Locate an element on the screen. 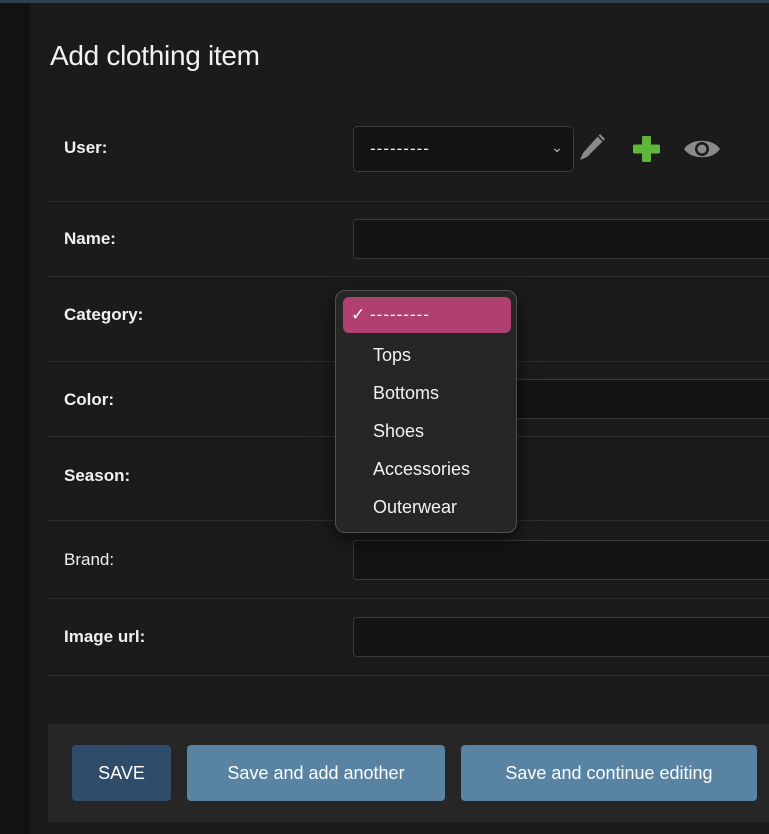 Image resolution: width=769 pixels, height=834 pixels. brand-input is located at coordinates (561, 560).